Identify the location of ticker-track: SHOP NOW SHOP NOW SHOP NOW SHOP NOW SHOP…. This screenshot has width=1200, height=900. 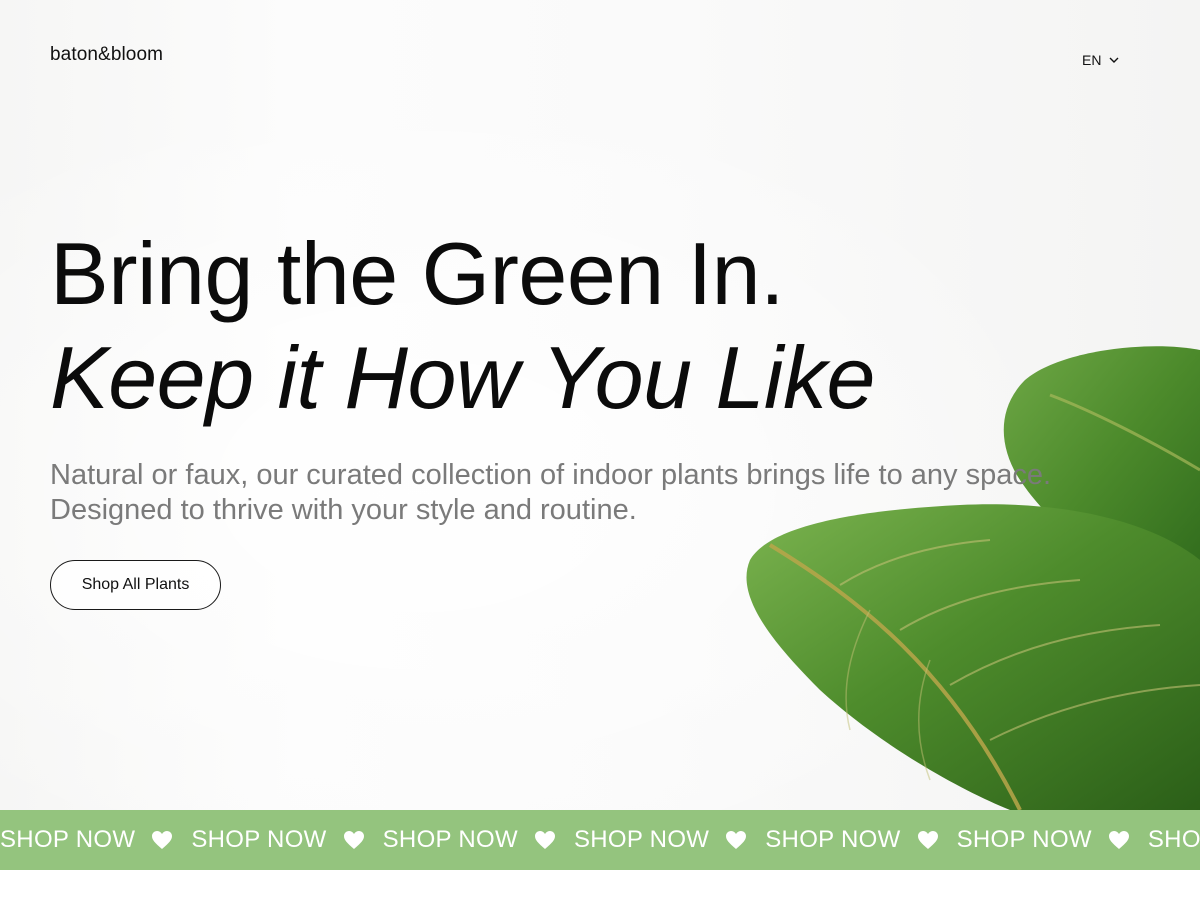
(600, 840).